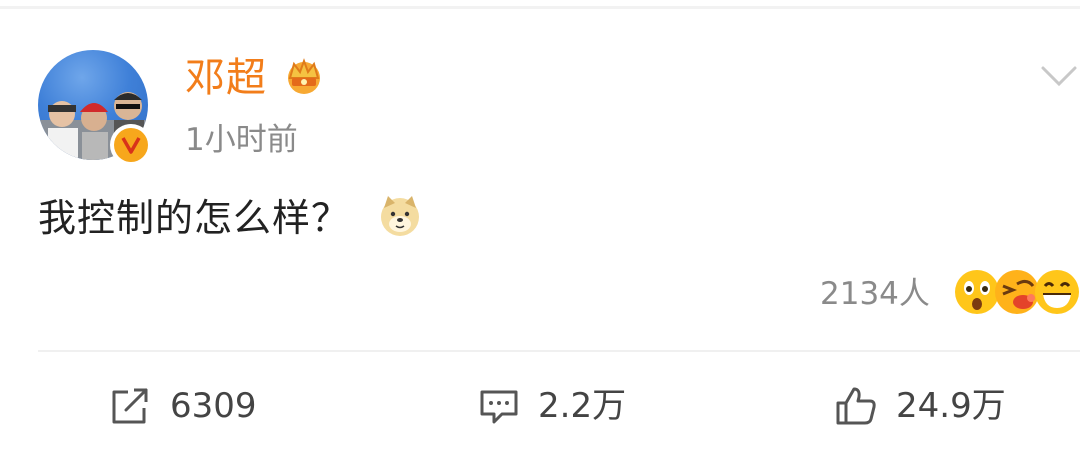  What do you see at coordinates (875, 294) in the screenshot?
I see `reaction-count: 2134人` at bounding box center [875, 294].